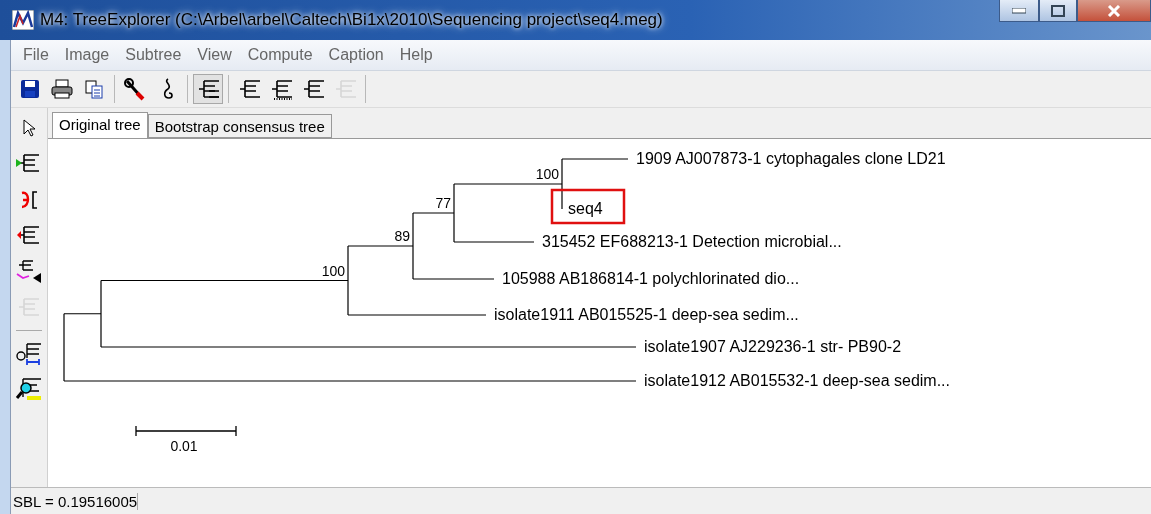 The image size is (1151, 514). I want to click on printer-icon, so click(62, 89).